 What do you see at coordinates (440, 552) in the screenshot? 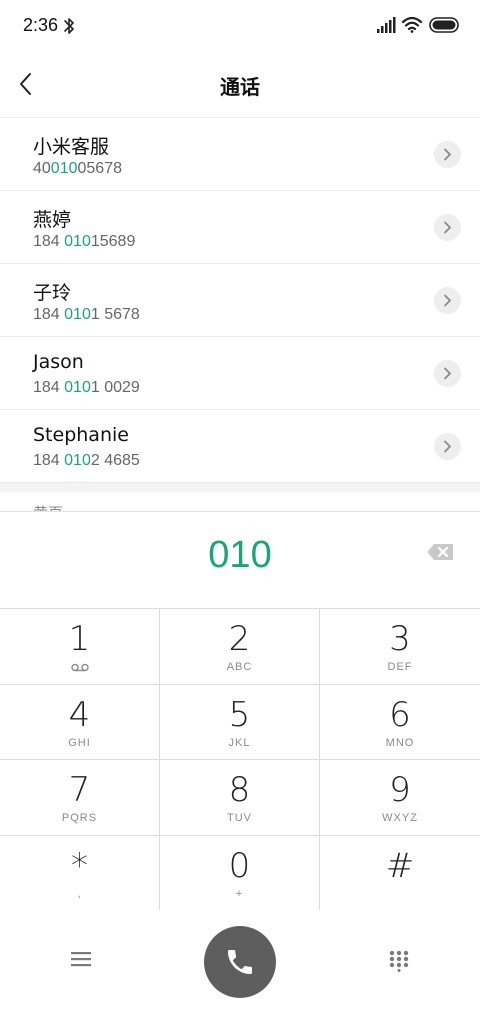
I see `backspace-icon` at bounding box center [440, 552].